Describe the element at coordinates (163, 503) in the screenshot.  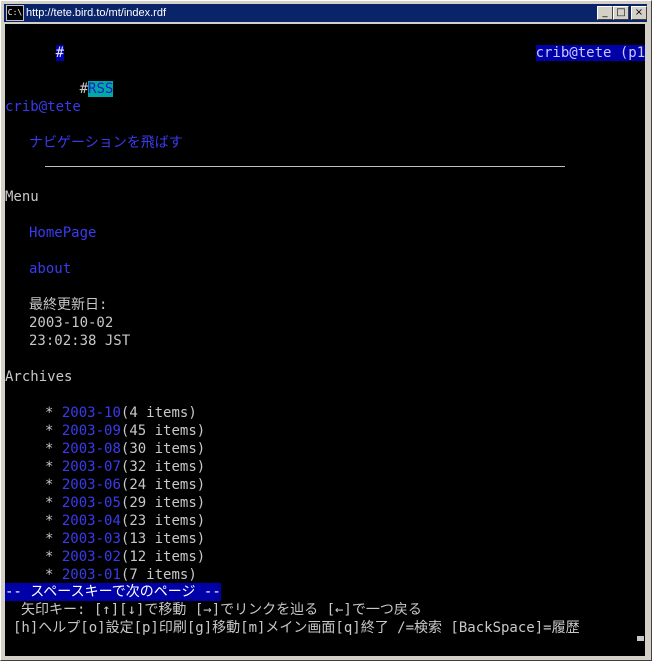
I see `archive-count: (29 items)` at that location.